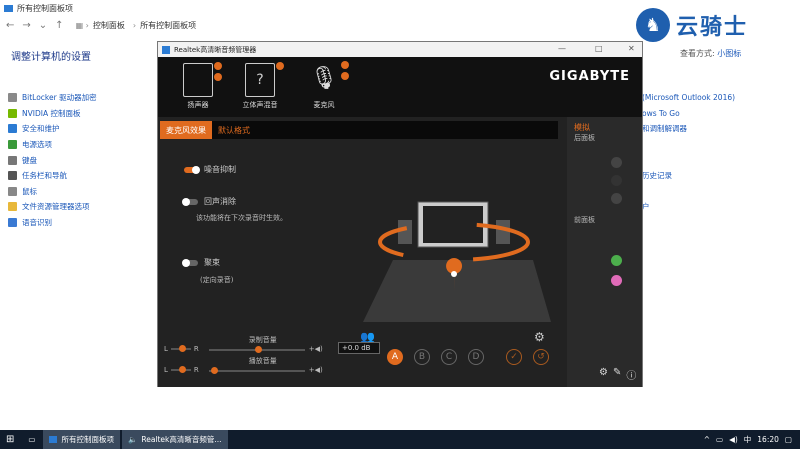  Describe the element at coordinates (631, 374) in the screenshot. I see `info-icon: ⓘ` at that location.